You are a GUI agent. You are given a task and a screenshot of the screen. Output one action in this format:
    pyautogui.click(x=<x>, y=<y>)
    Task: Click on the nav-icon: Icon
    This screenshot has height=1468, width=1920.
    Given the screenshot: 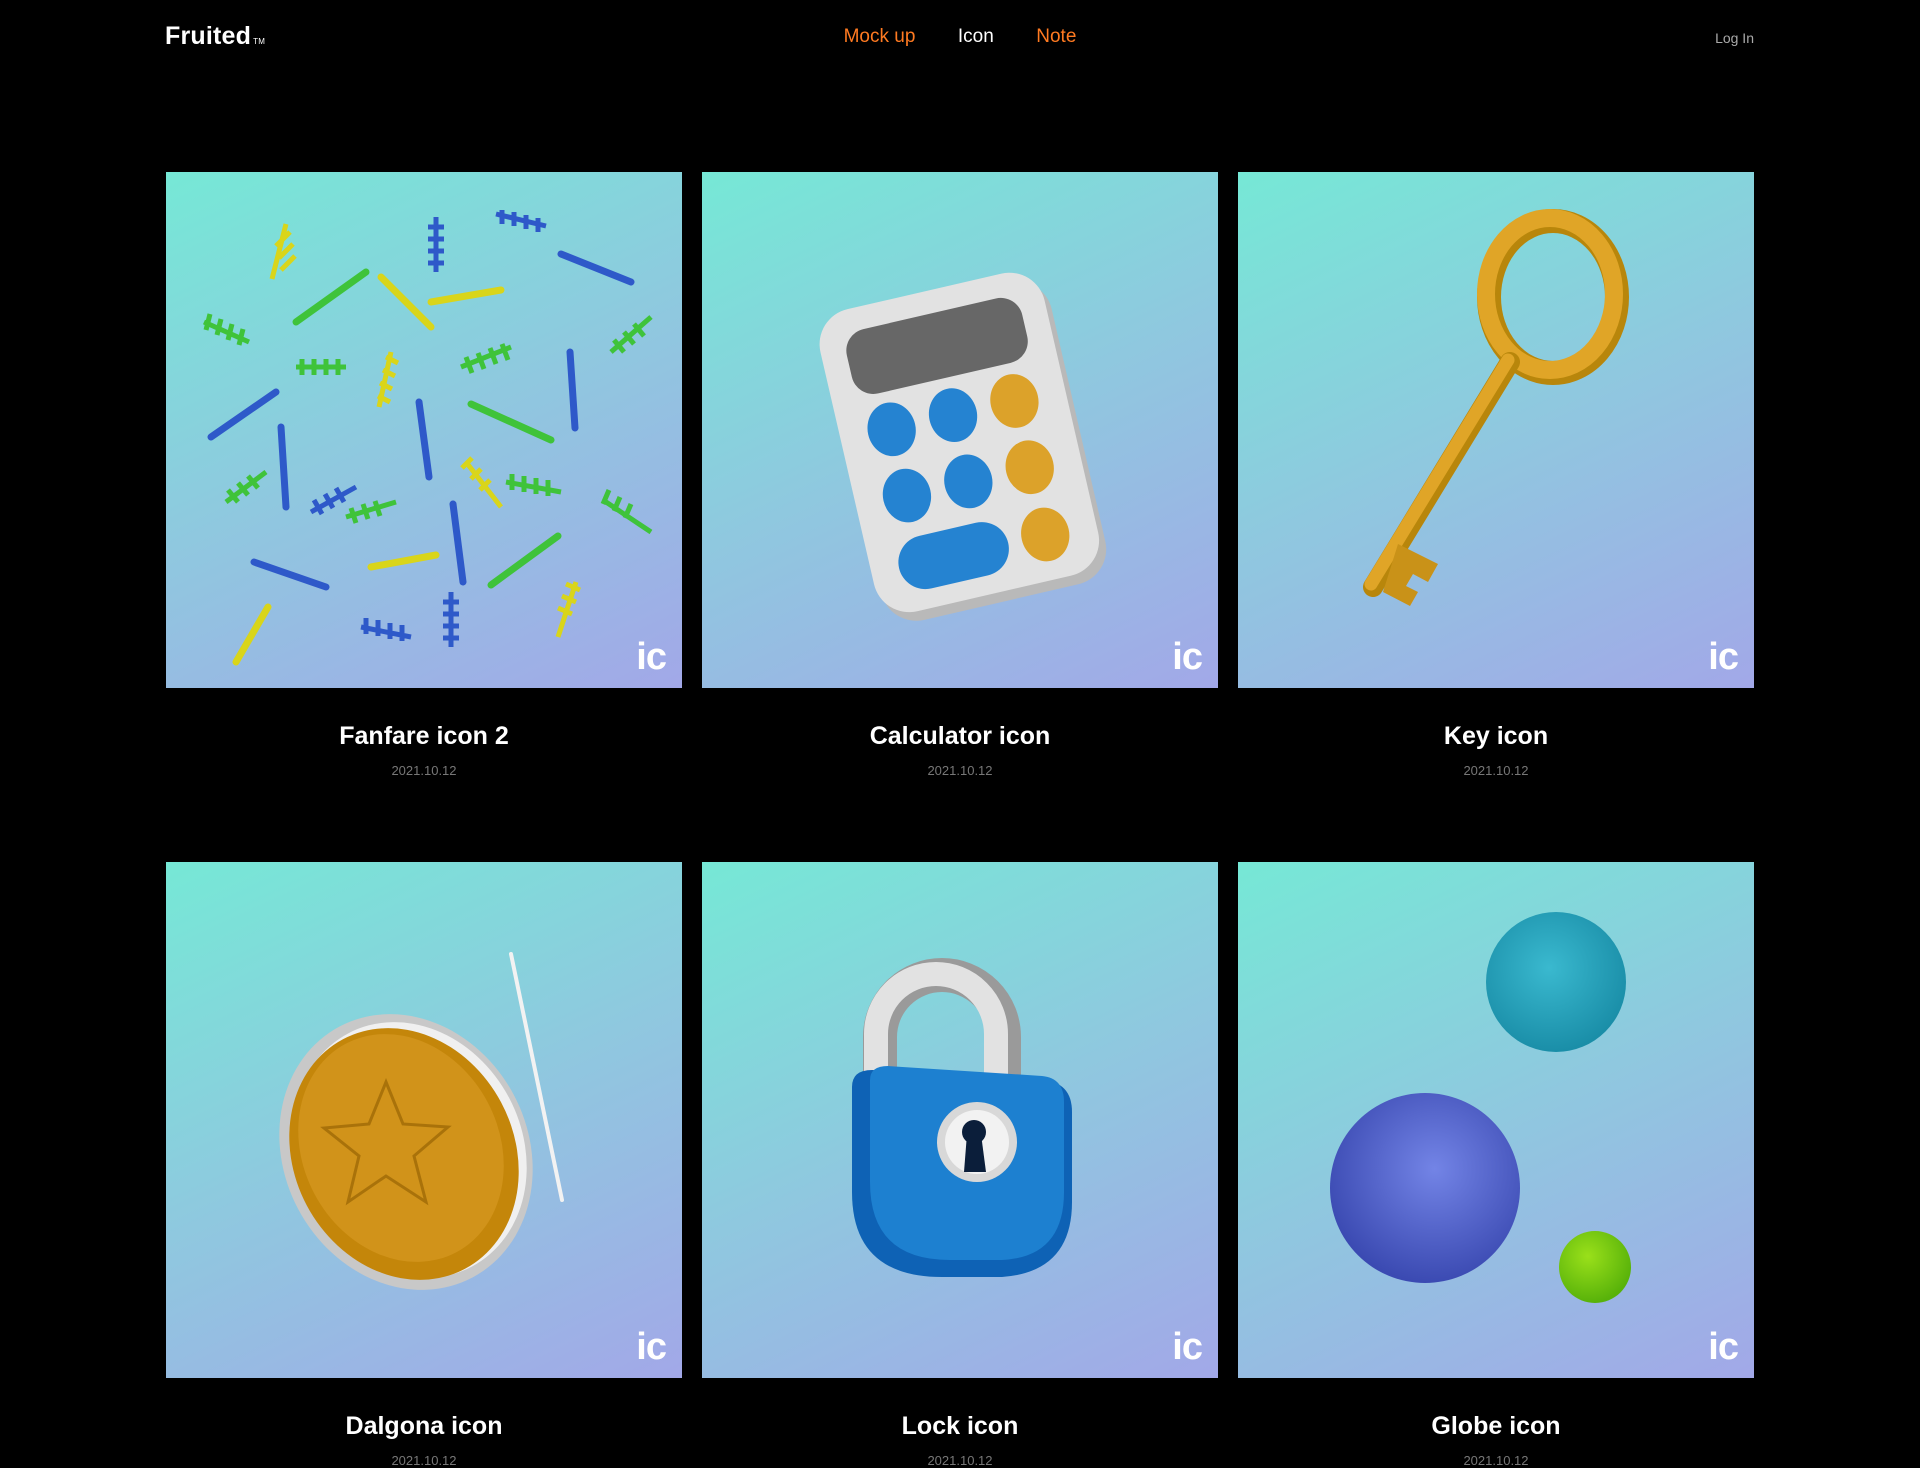 What is the action you would take?
    pyautogui.click(x=976, y=37)
    